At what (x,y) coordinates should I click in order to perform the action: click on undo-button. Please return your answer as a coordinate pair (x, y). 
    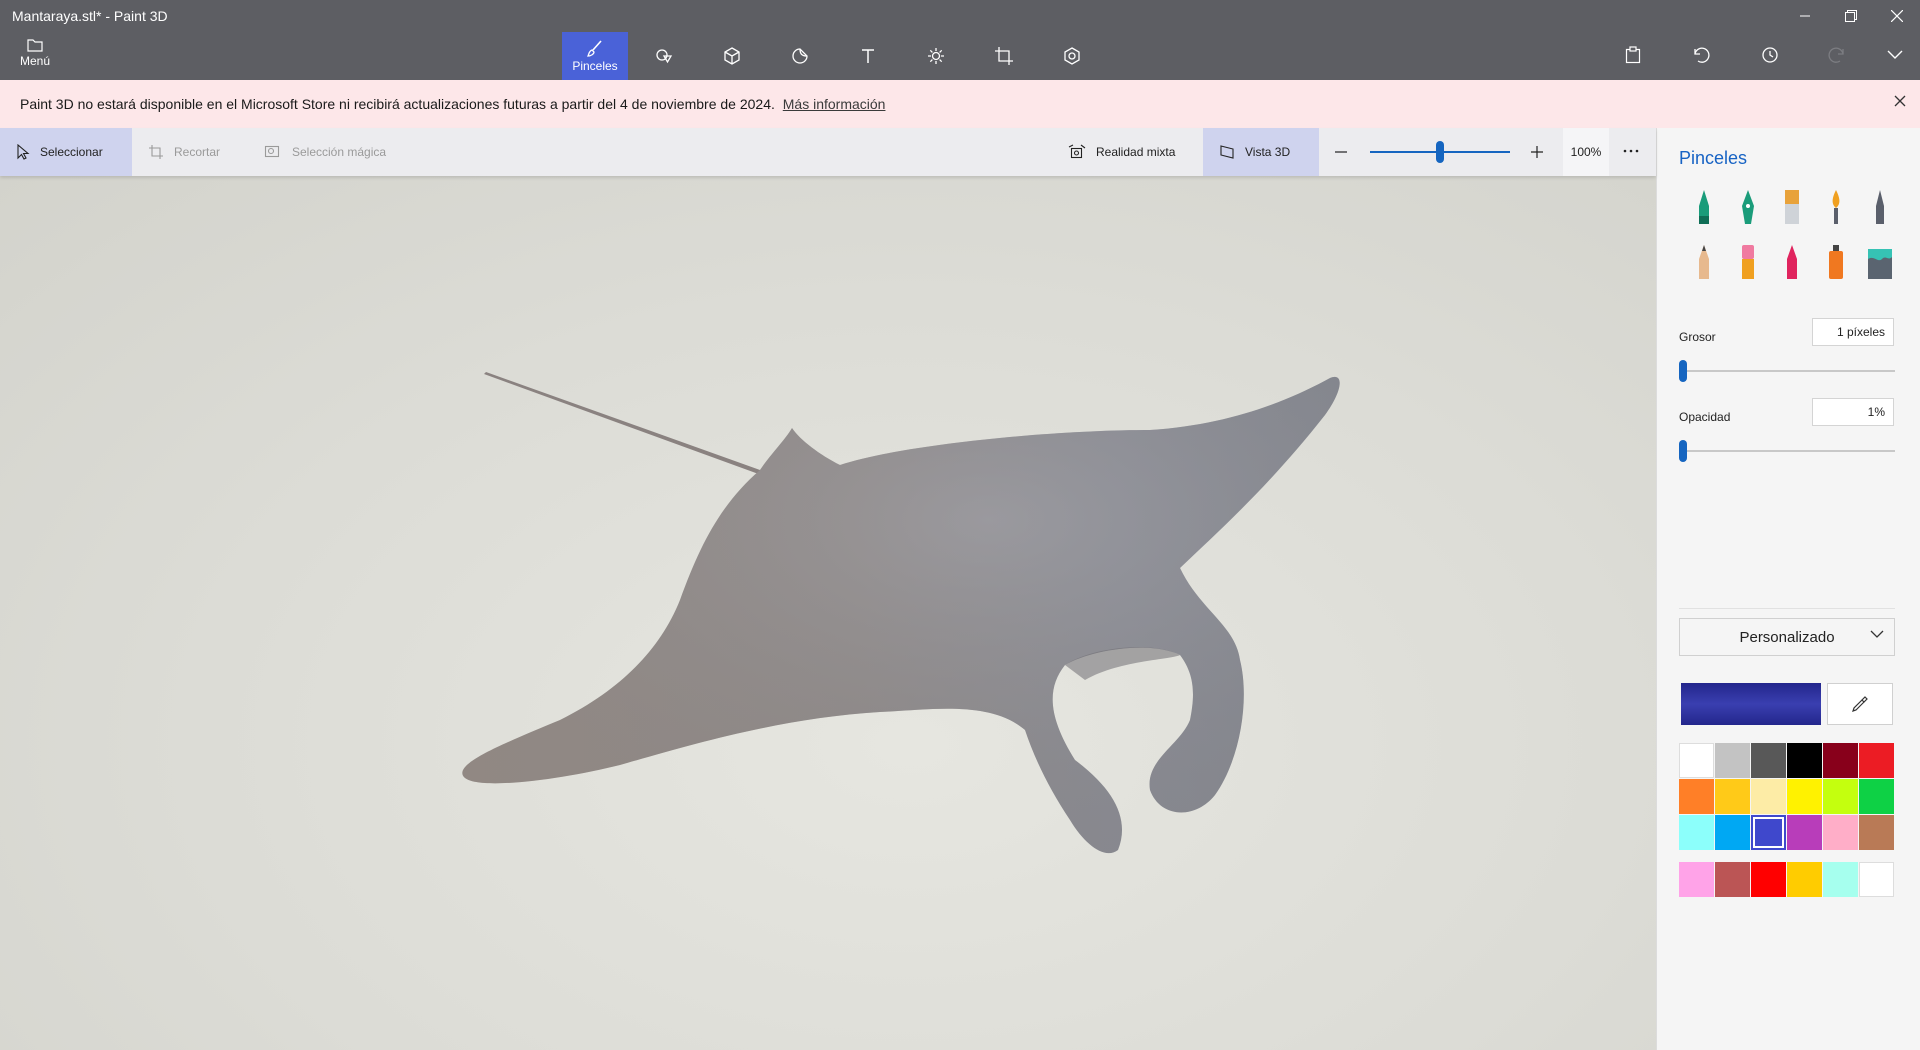
    Looking at the image, I should click on (1701, 55).